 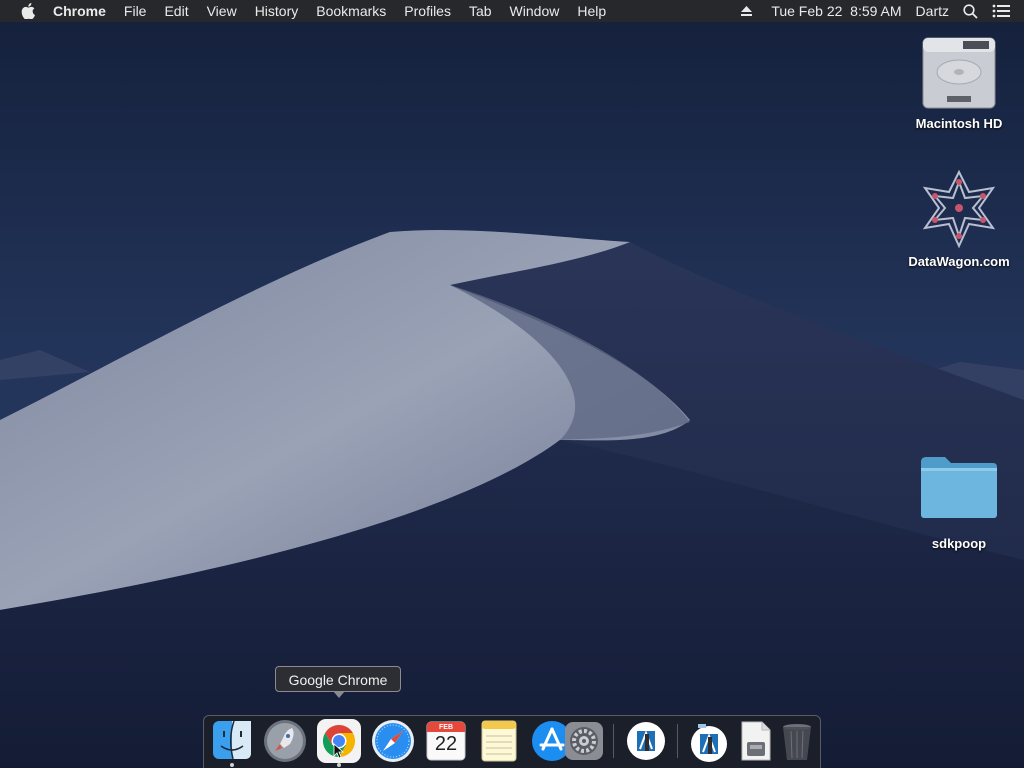 I want to click on menu-user: Dartz, so click(x=932, y=11).